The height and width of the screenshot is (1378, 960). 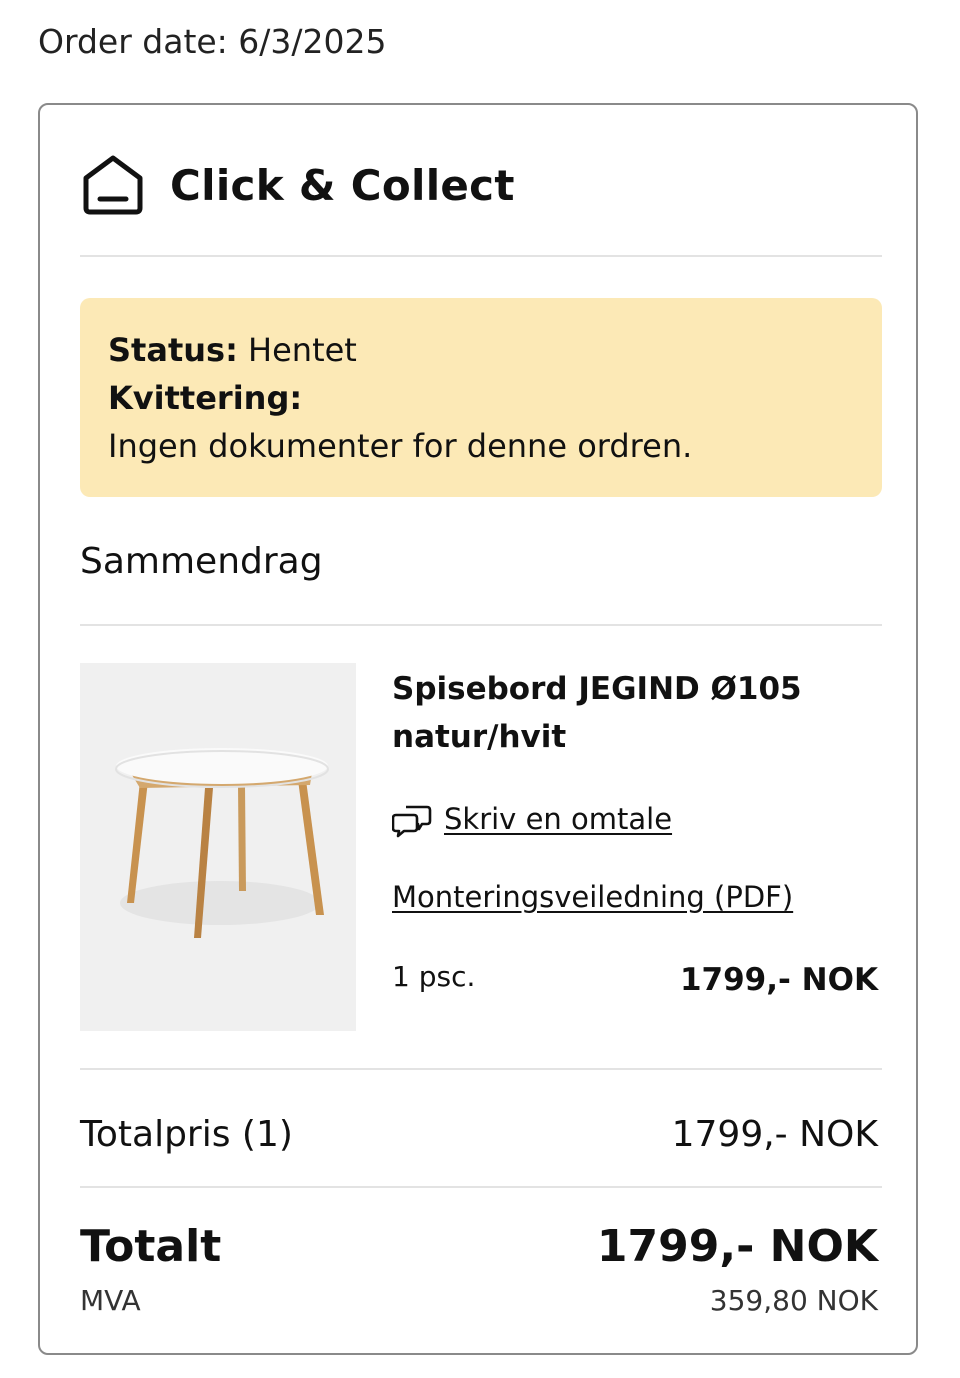 What do you see at coordinates (558, 819) in the screenshot?
I see `write-review-link: Skriv en omtale` at bounding box center [558, 819].